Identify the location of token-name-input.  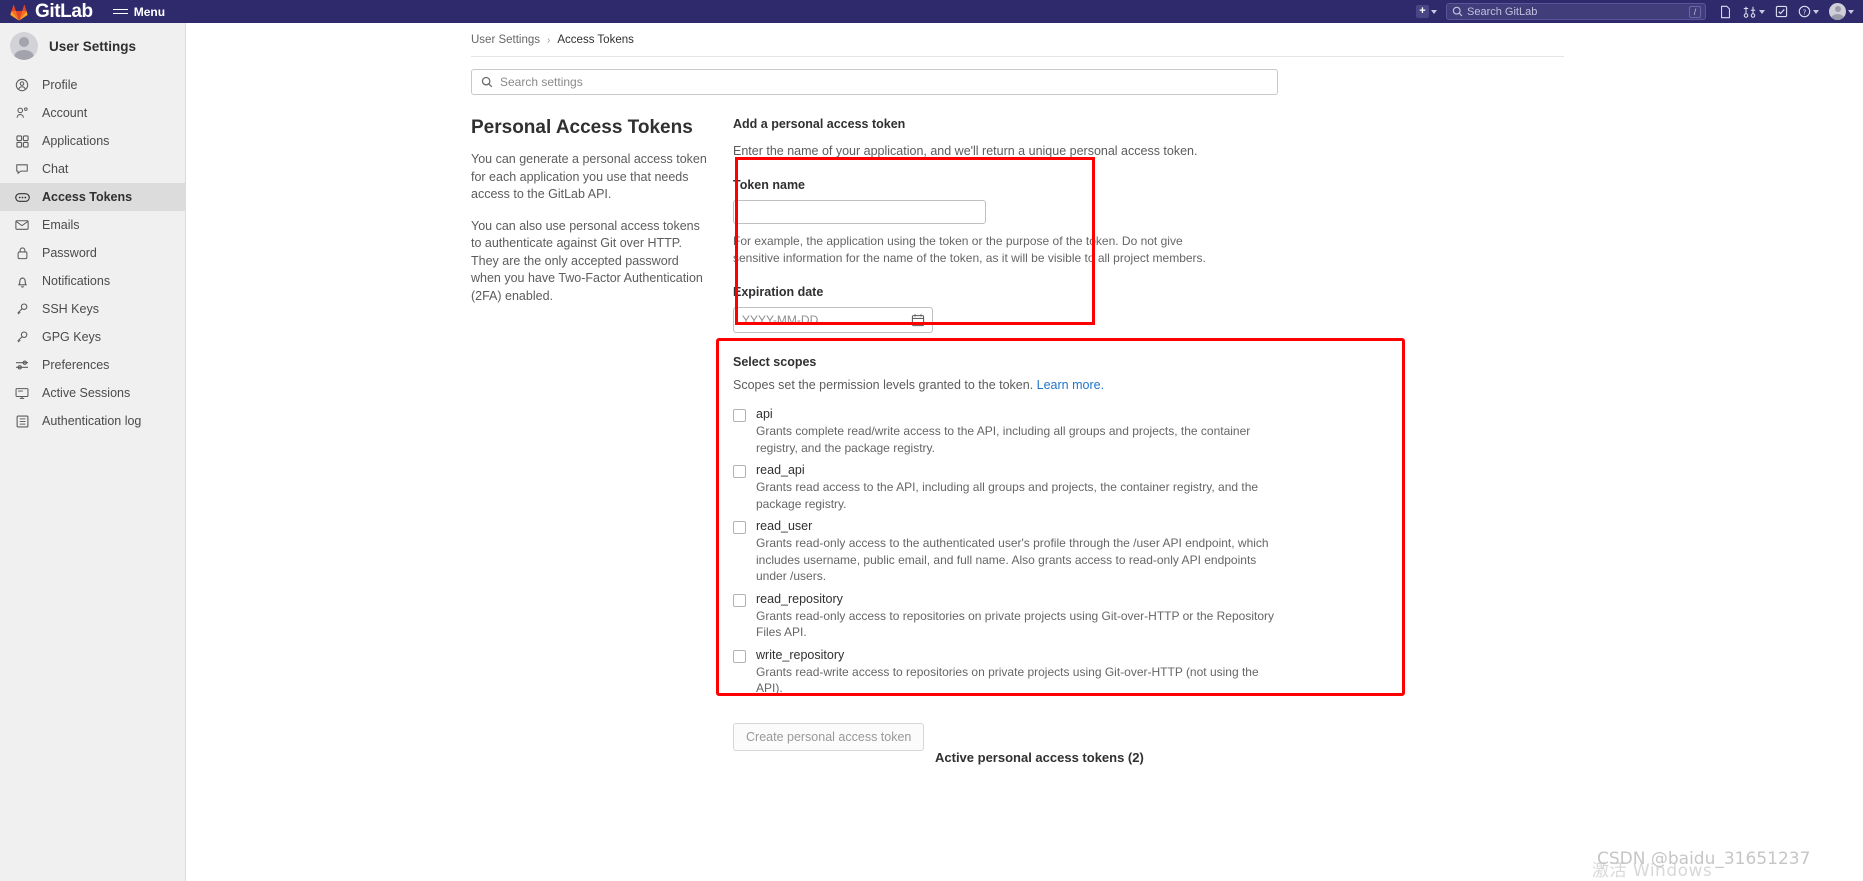
(859, 212).